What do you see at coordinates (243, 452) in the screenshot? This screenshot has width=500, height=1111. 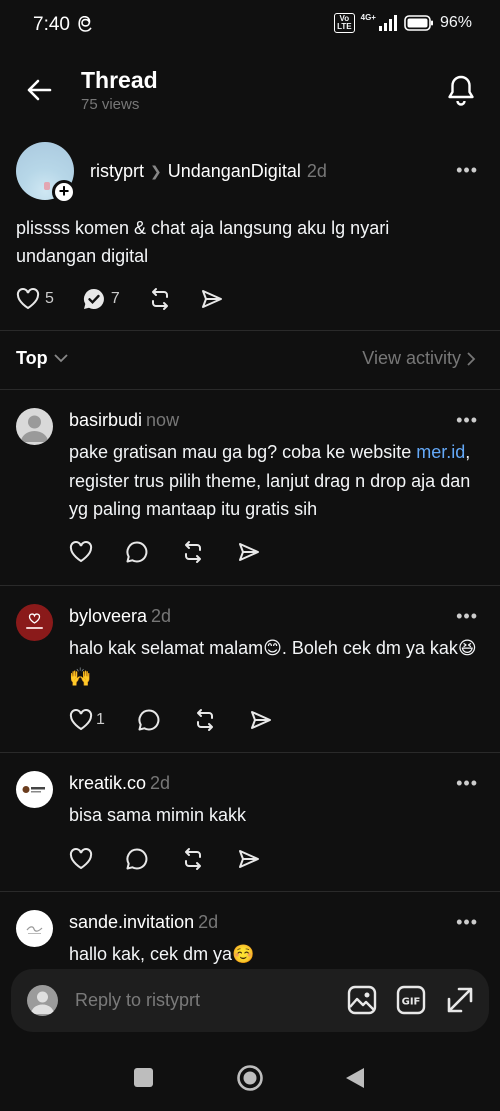 I see `reply-text-part: pake gratisan mau ga bg? coba ke website` at bounding box center [243, 452].